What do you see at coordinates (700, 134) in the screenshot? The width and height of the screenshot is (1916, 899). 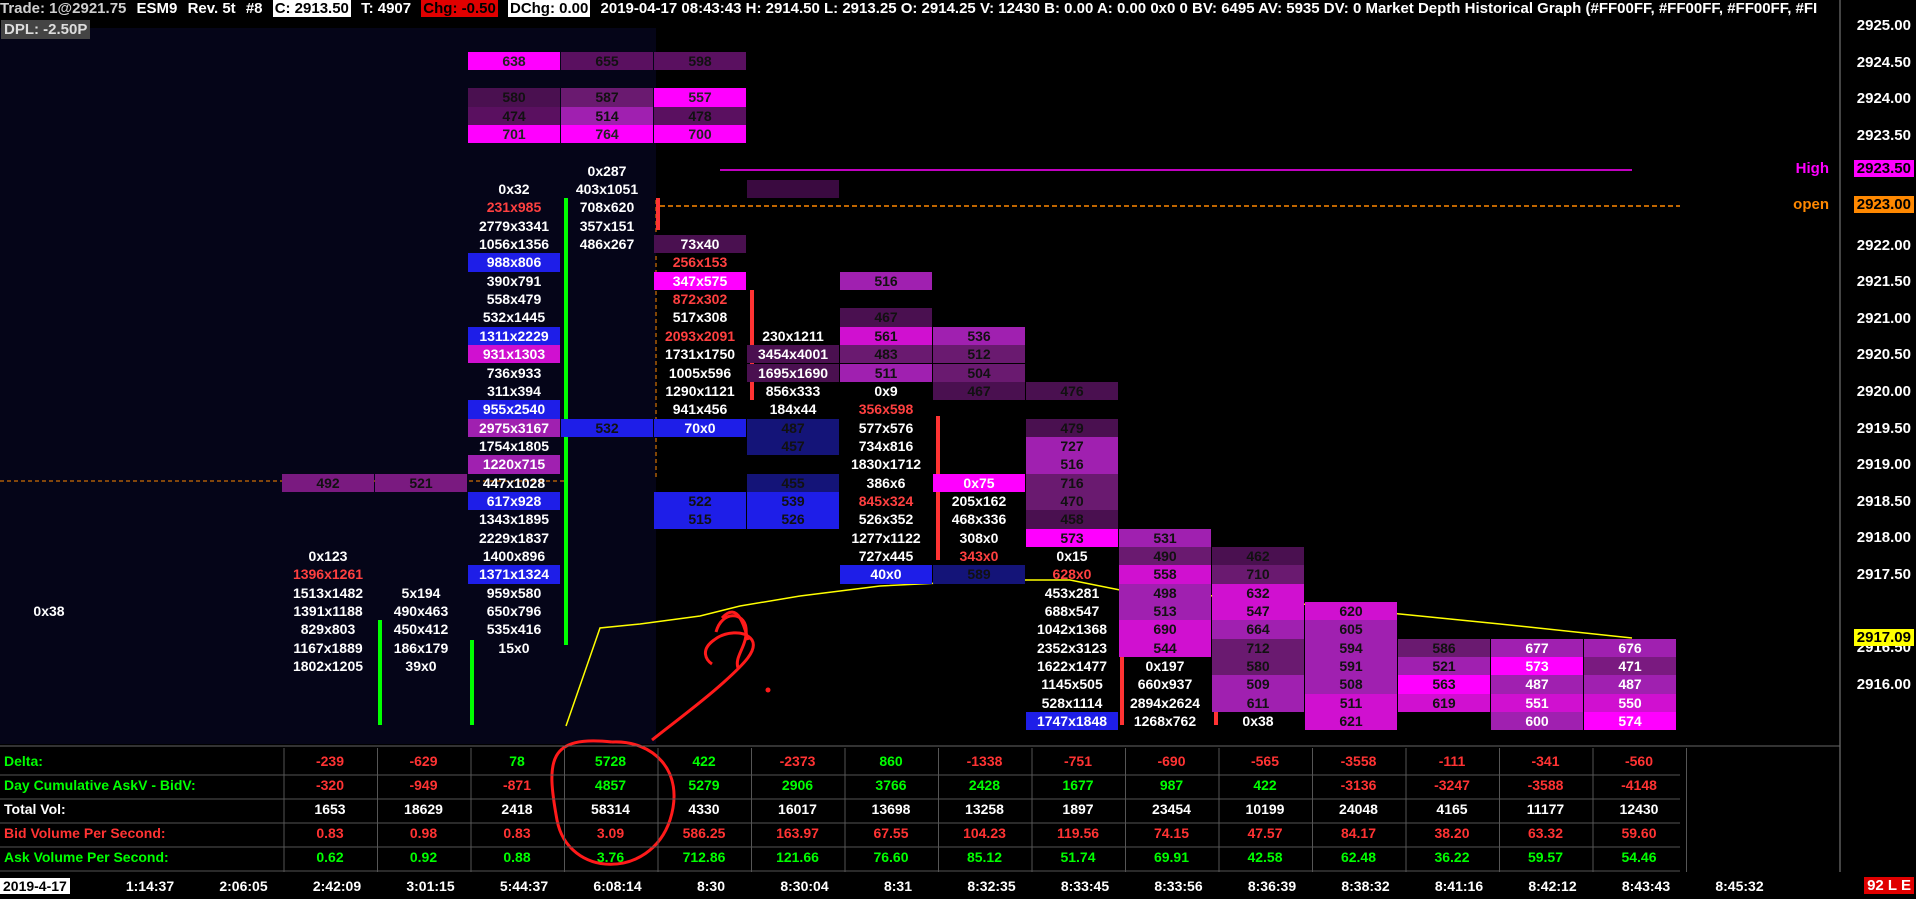 I see `footprint-cell: 700` at bounding box center [700, 134].